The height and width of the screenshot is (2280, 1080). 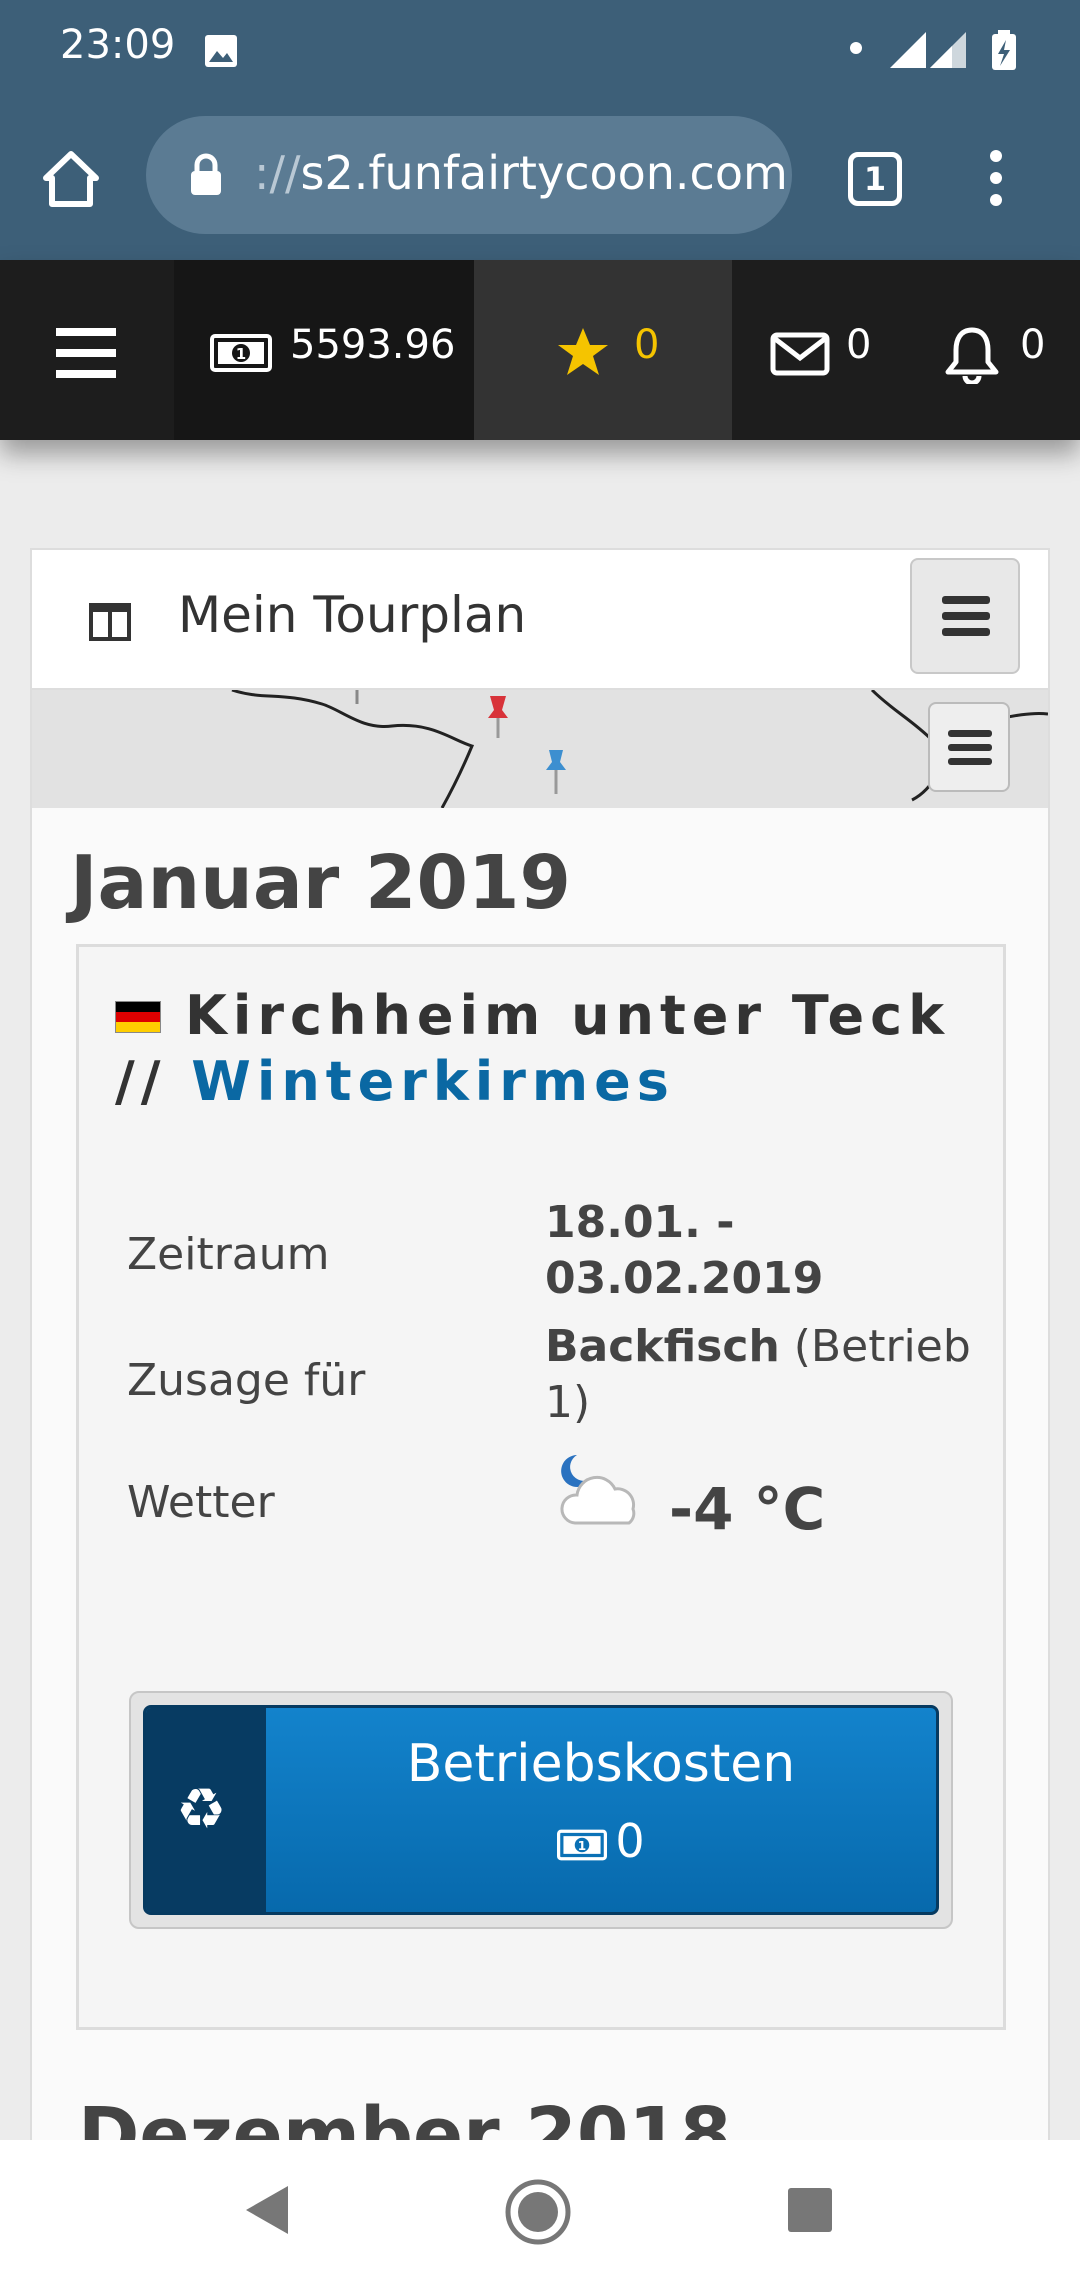 I want to click on button-icon-area: ♻, so click(x=206, y=1810).